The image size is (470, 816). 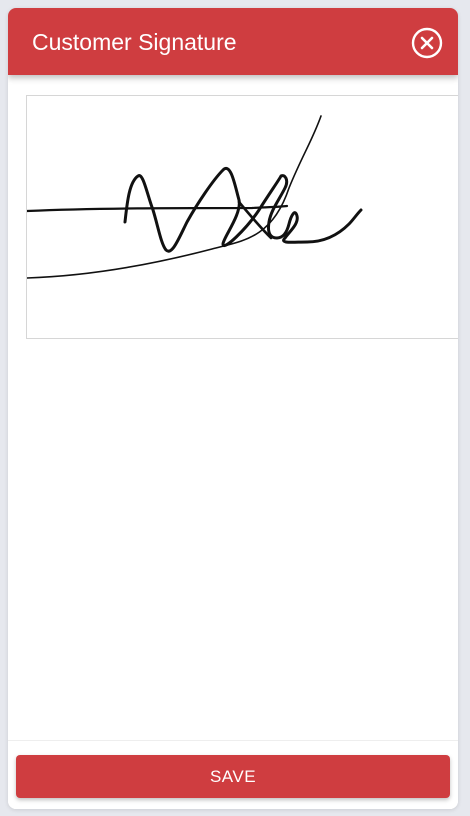 What do you see at coordinates (194, 197) in the screenshot?
I see `signature-drawing` at bounding box center [194, 197].